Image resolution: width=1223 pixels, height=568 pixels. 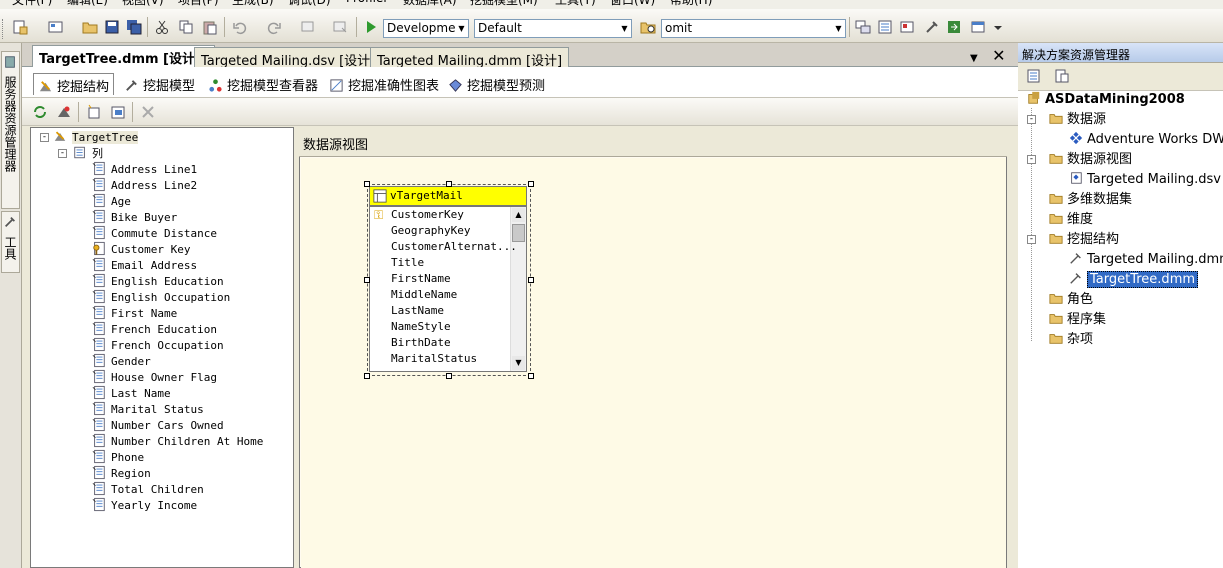 What do you see at coordinates (448, 196) in the screenshot?
I see `table-title-bar: vTargetMail` at bounding box center [448, 196].